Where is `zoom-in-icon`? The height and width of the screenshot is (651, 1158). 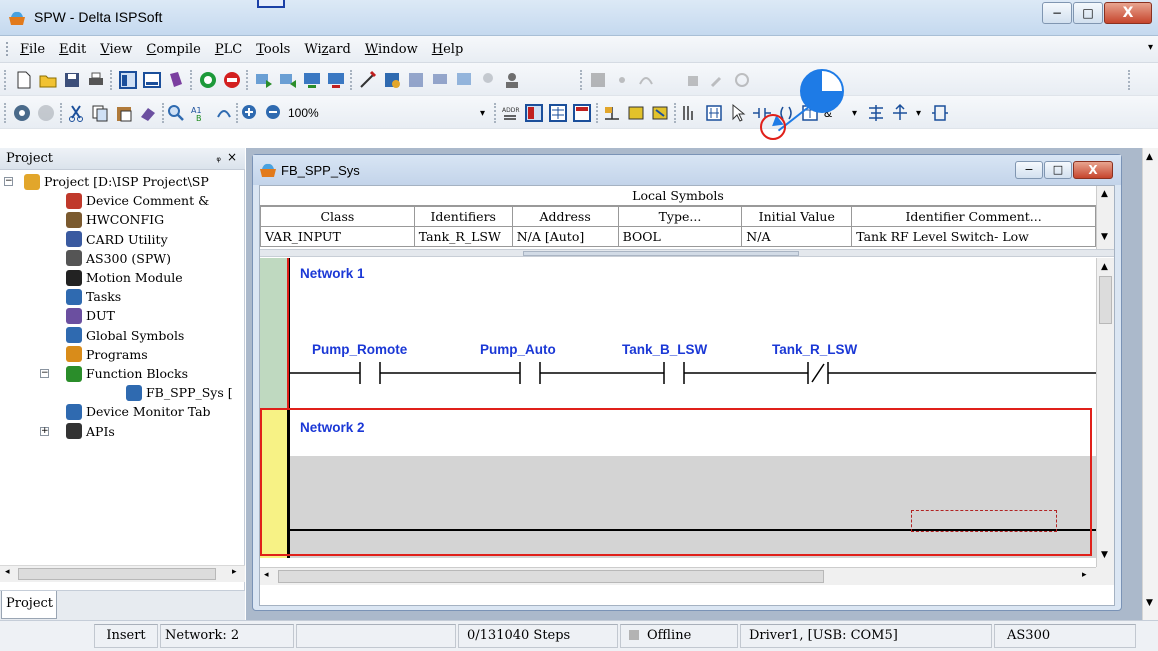 zoom-in-icon is located at coordinates (250, 113).